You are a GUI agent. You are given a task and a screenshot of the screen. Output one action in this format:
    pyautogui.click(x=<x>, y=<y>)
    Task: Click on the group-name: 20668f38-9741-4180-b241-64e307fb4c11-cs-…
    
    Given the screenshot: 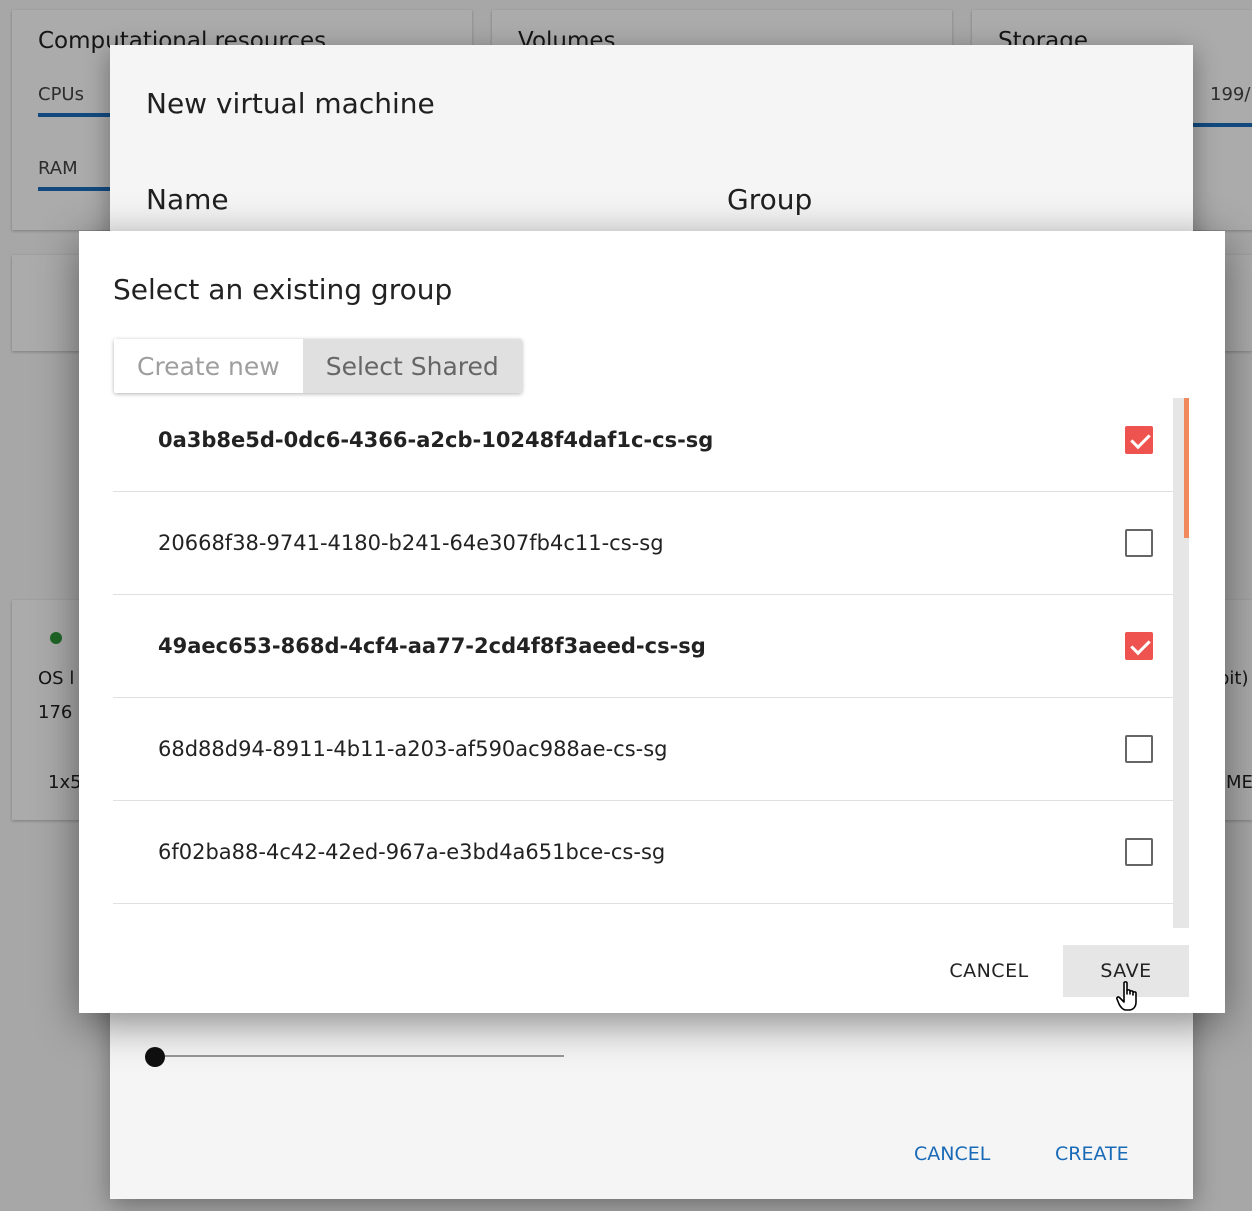 What is the action you would take?
    pyautogui.click(x=411, y=543)
    